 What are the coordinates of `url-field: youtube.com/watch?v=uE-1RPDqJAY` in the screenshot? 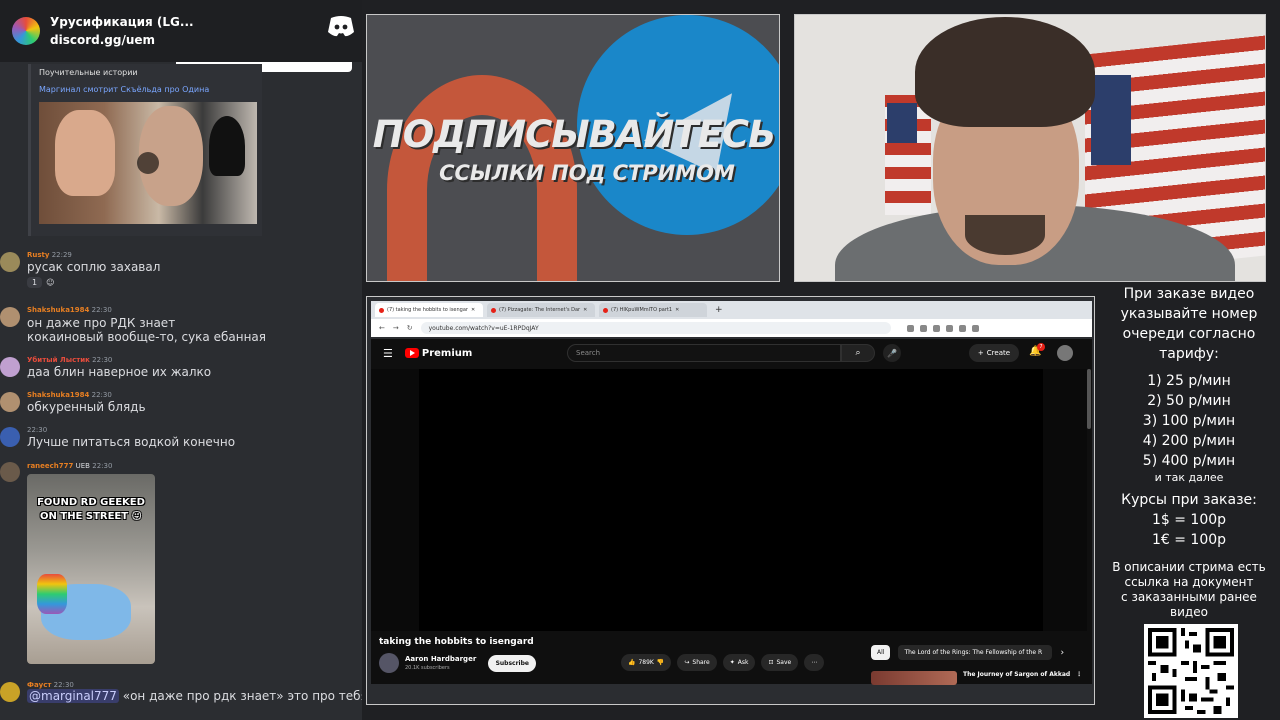 It's located at (655, 328).